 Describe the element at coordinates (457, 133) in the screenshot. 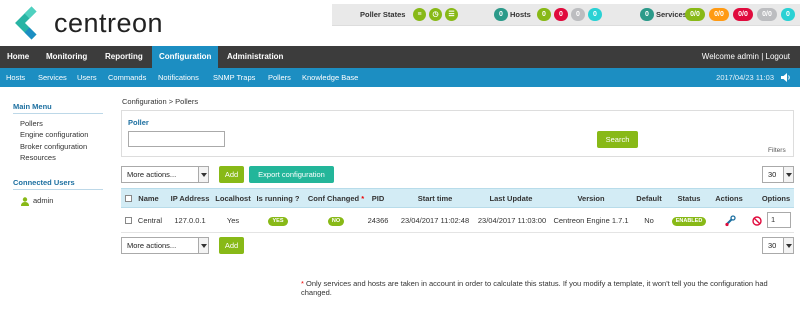

I see `filter-panel: Poller Search` at that location.